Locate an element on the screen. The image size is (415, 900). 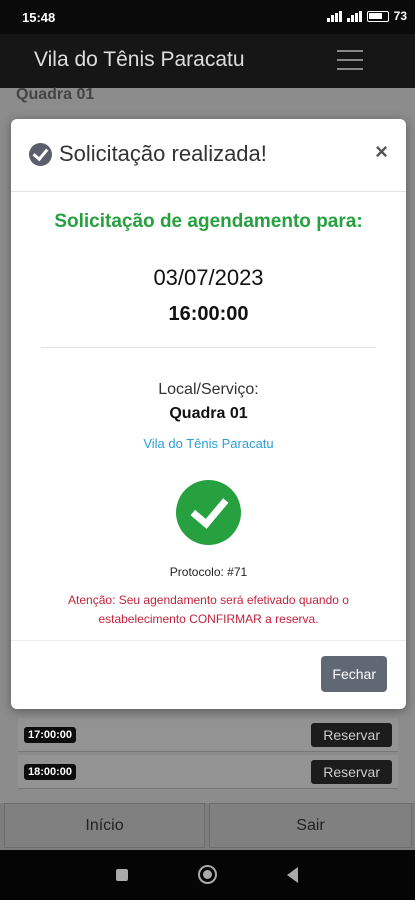
home-nav-icon is located at coordinates (207, 874).